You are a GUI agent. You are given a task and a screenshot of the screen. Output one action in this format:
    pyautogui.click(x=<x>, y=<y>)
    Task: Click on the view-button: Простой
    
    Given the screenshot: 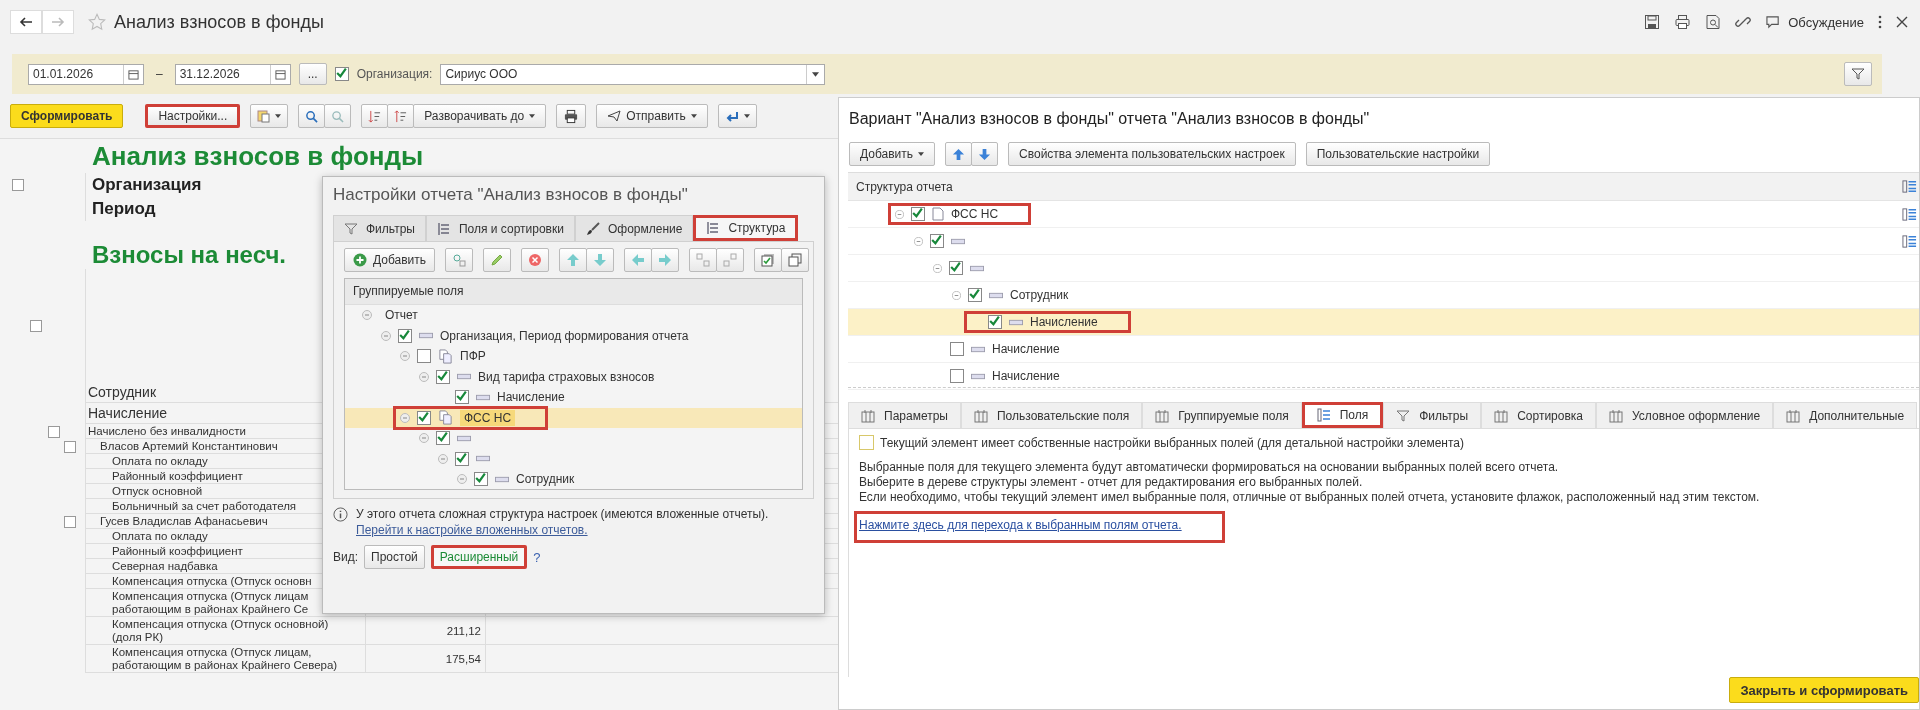 What is the action you would take?
    pyautogui.click(x=394, y=557)
    